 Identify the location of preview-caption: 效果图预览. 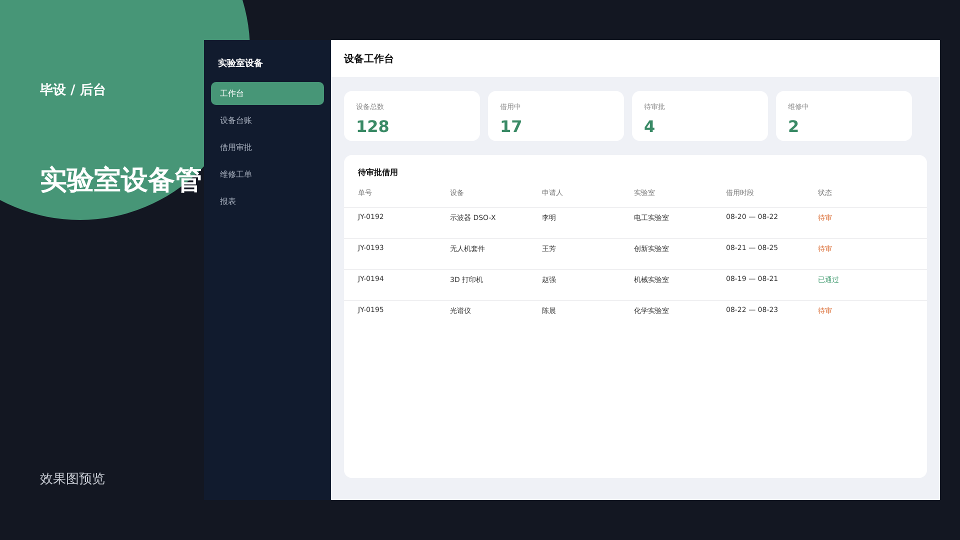
(73, 479).